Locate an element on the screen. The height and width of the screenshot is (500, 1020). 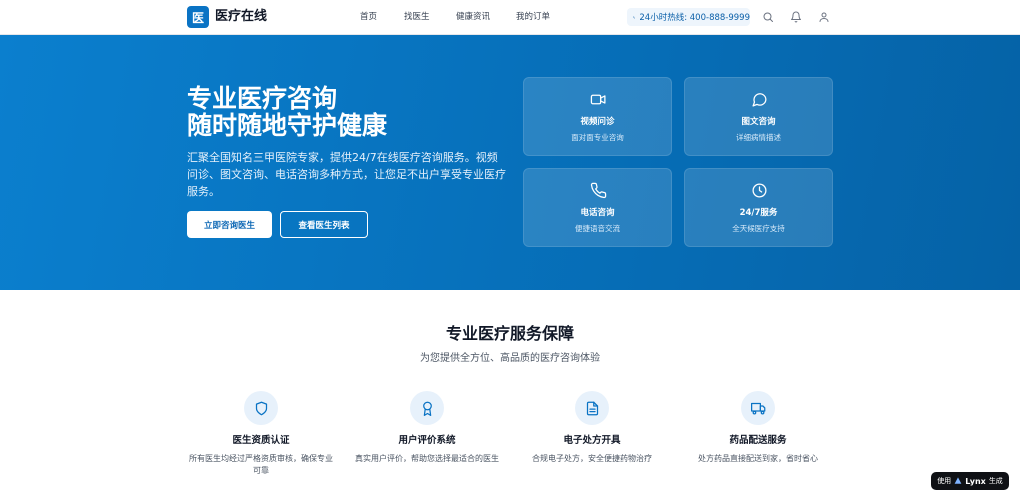
chat-icon is located at coordinates (759, 100).